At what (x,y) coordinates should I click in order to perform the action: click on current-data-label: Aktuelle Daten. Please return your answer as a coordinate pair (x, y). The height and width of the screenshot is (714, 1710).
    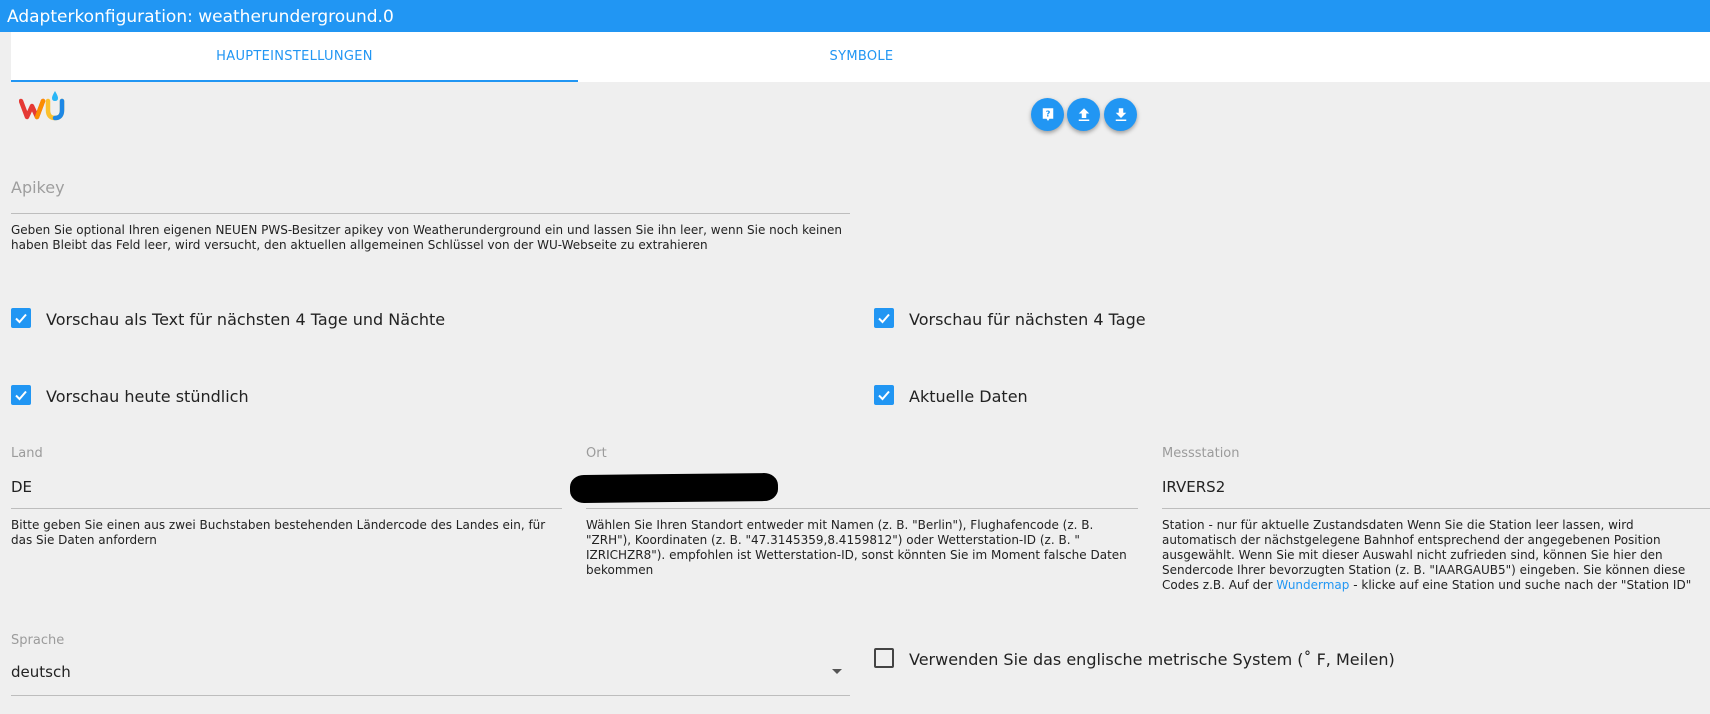
    Looking at the image, I should click on (968, 396).